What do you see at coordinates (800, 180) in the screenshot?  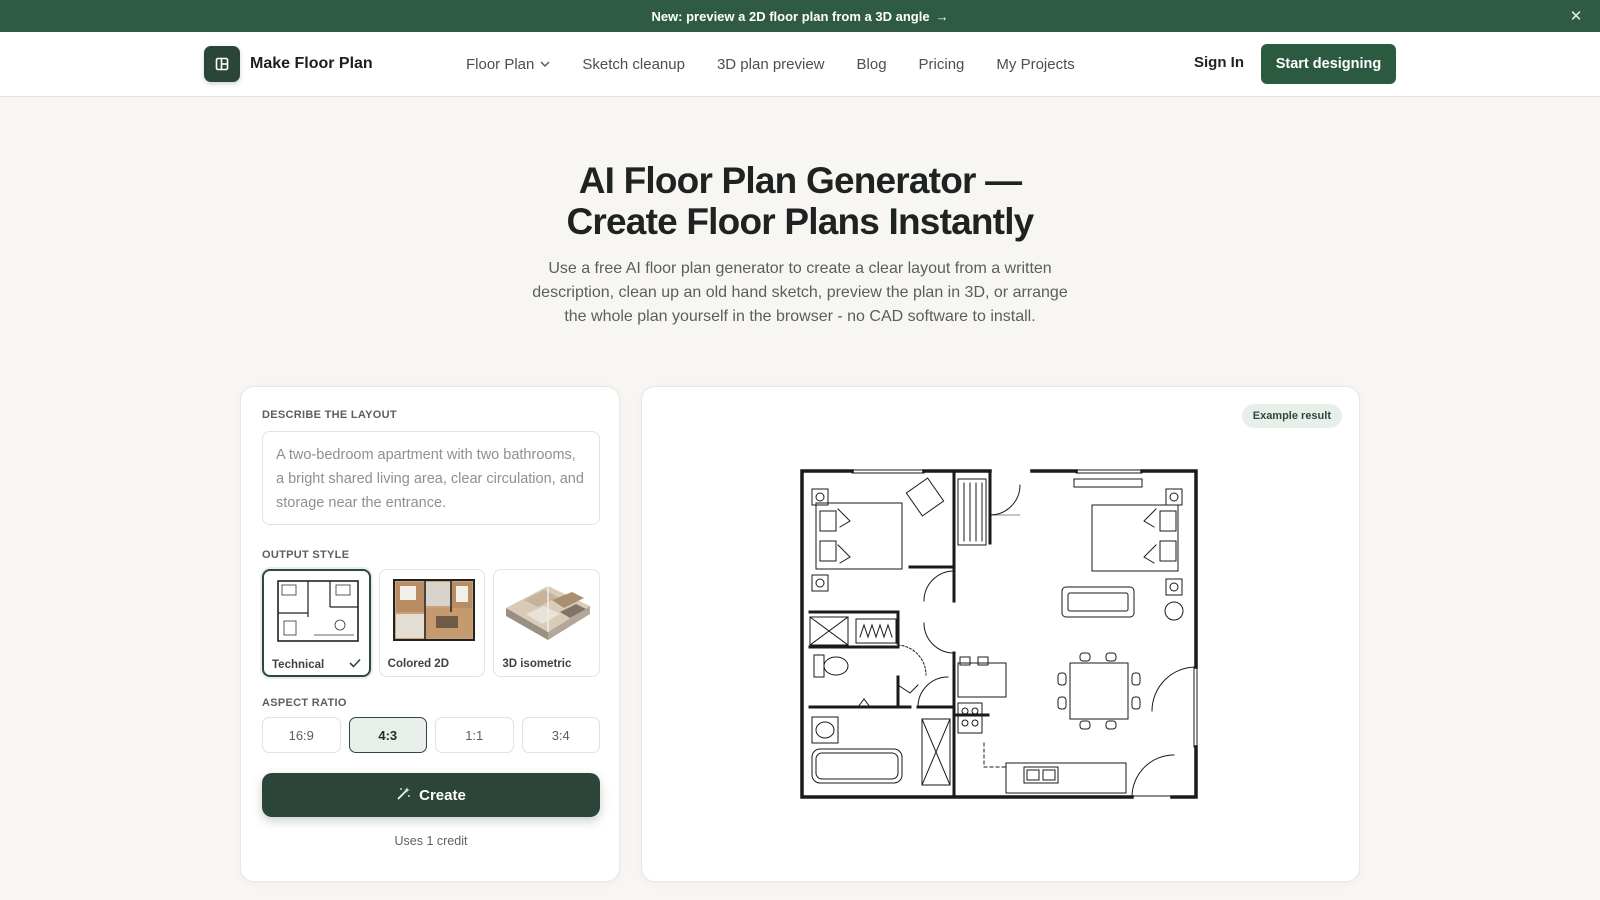 I see `title-line-1: AI Floor Plan Generator —` at bounding box center [800, 180].